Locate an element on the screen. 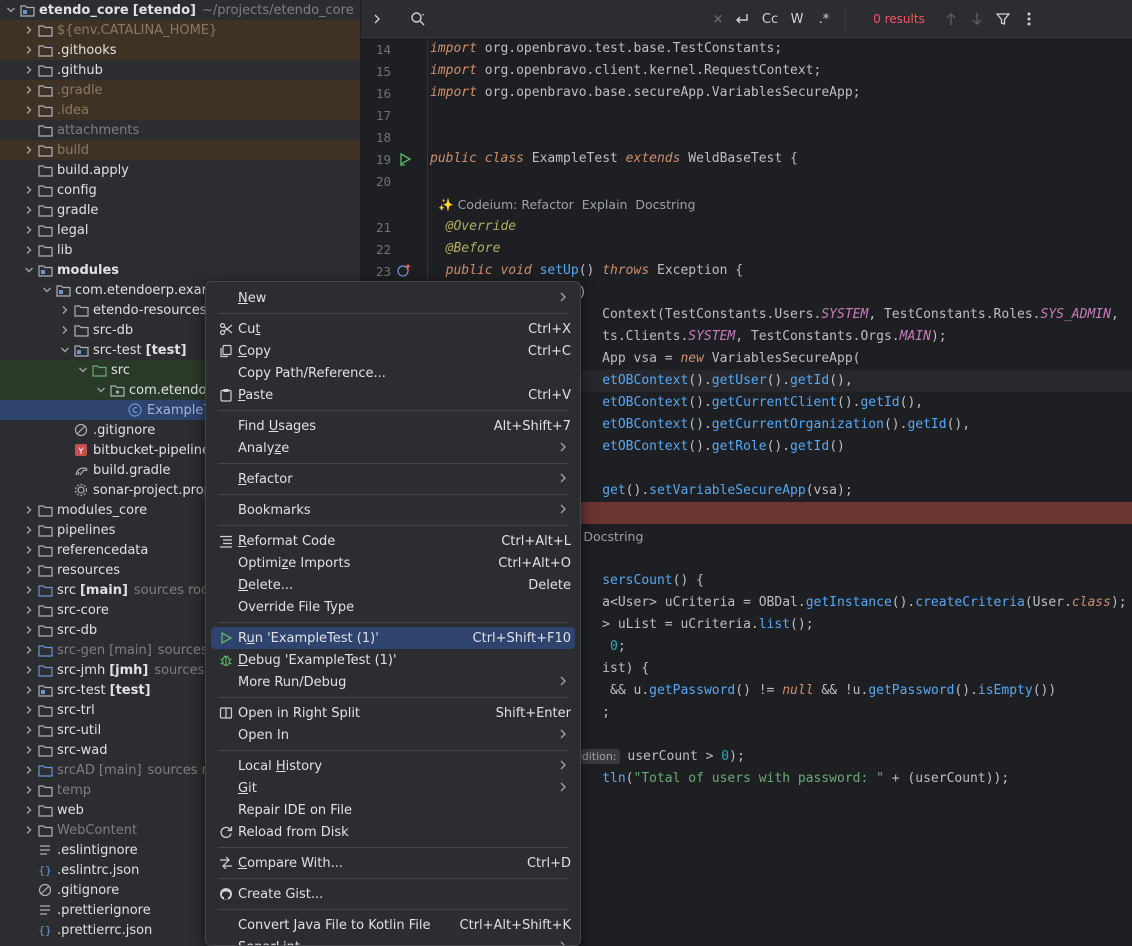 This screenshot has height=946, width=1132. search-icon is located at coordinates (418, 19).